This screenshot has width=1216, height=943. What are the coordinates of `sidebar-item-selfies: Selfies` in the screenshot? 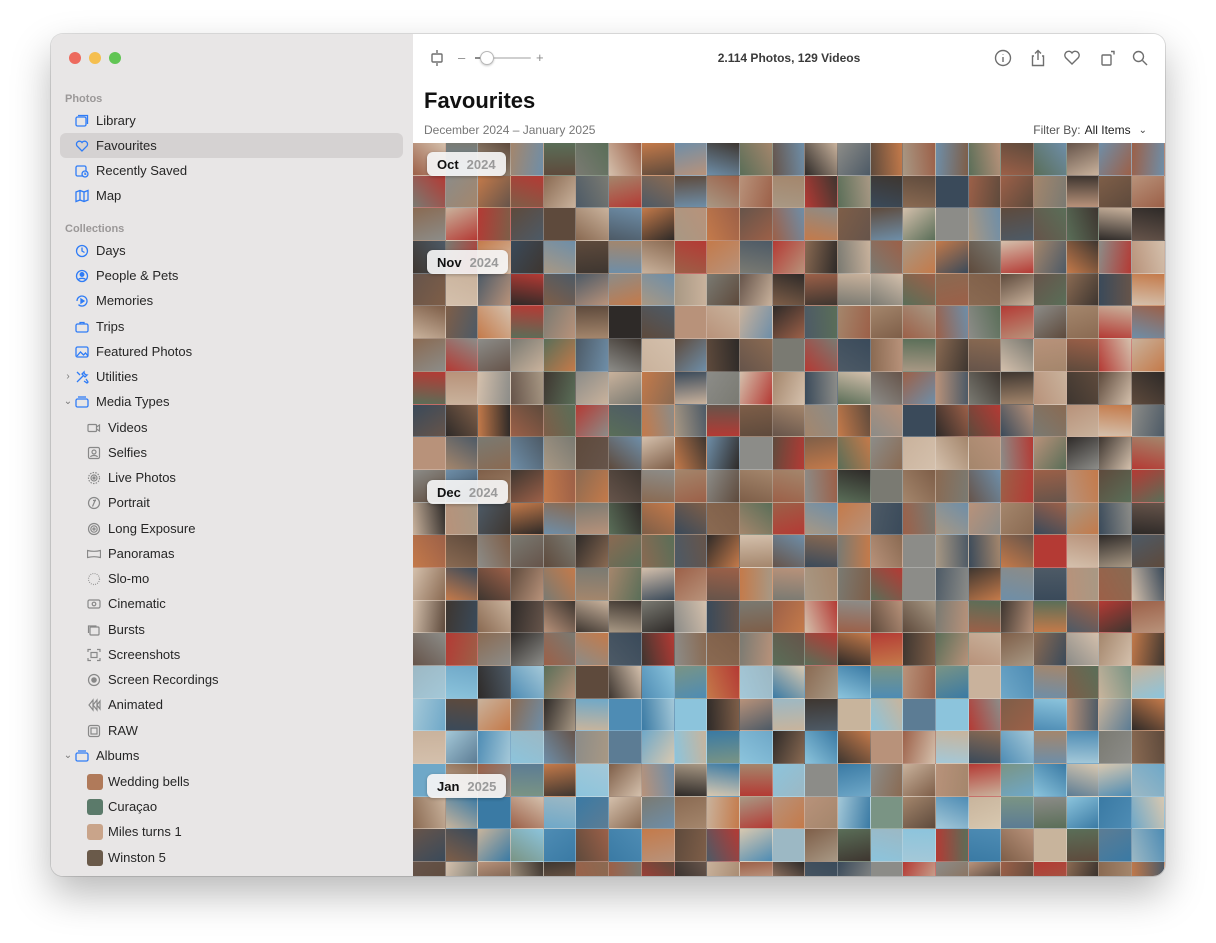 It's located at (231, 452).